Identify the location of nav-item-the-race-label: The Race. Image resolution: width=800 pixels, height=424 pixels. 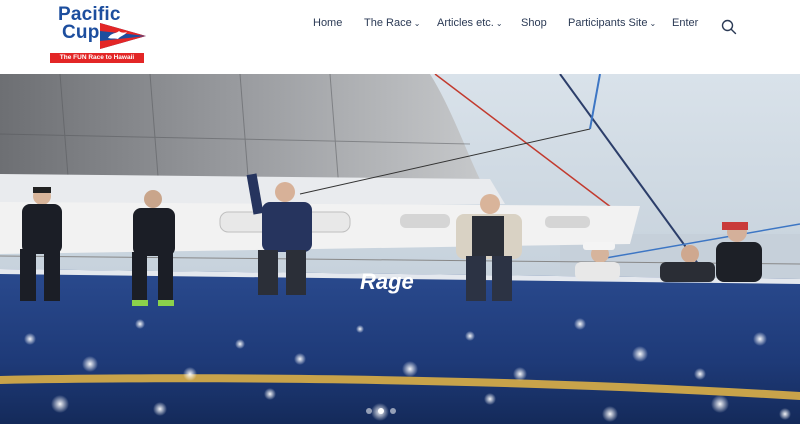
(388, 23).